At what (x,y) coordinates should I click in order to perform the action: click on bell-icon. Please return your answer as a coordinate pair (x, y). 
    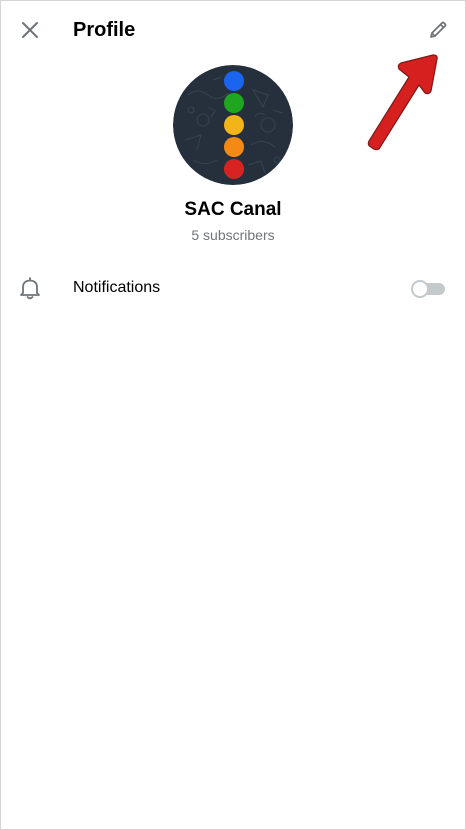
    Looking at the image, I should click on (30, 288).